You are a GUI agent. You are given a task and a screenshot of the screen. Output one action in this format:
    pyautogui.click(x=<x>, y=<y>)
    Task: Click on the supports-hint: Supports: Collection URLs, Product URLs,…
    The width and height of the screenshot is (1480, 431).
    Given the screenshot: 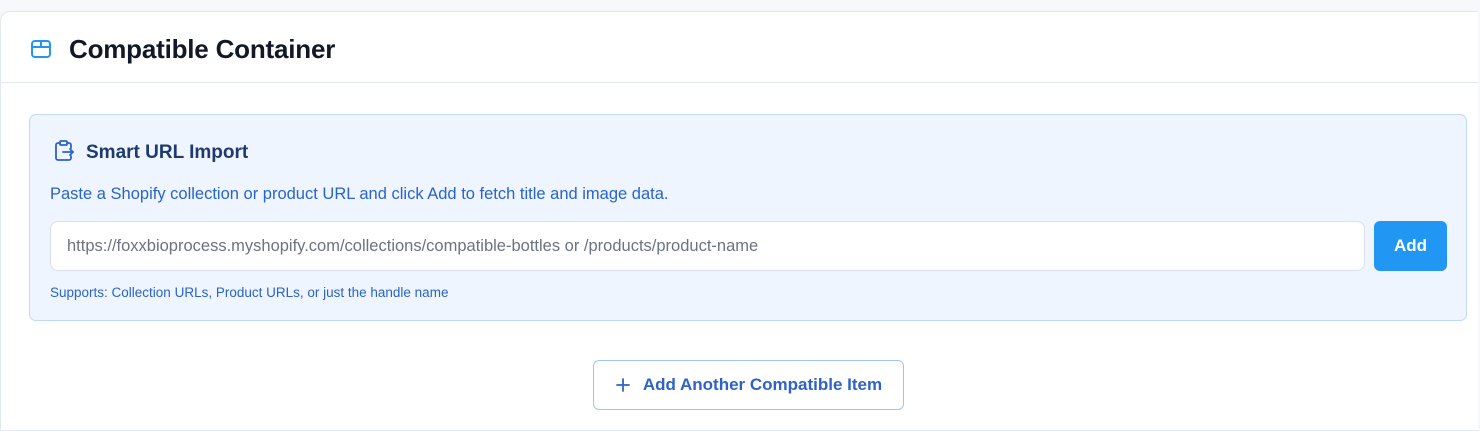 What is the action you would take?
    pyautogui.click(x=249, y=292)
    